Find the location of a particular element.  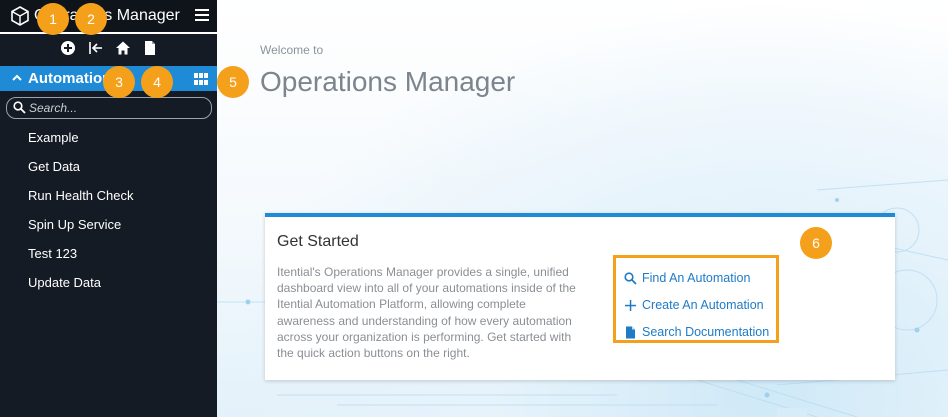

callout-marker: 1 is located at coordinates (53, 19).